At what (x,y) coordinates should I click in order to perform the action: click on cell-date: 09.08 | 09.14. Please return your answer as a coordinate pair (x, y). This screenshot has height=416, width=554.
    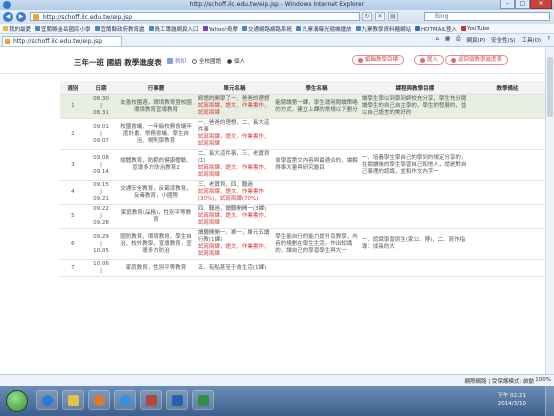
    Looking at the image, I should click on (101, 165).